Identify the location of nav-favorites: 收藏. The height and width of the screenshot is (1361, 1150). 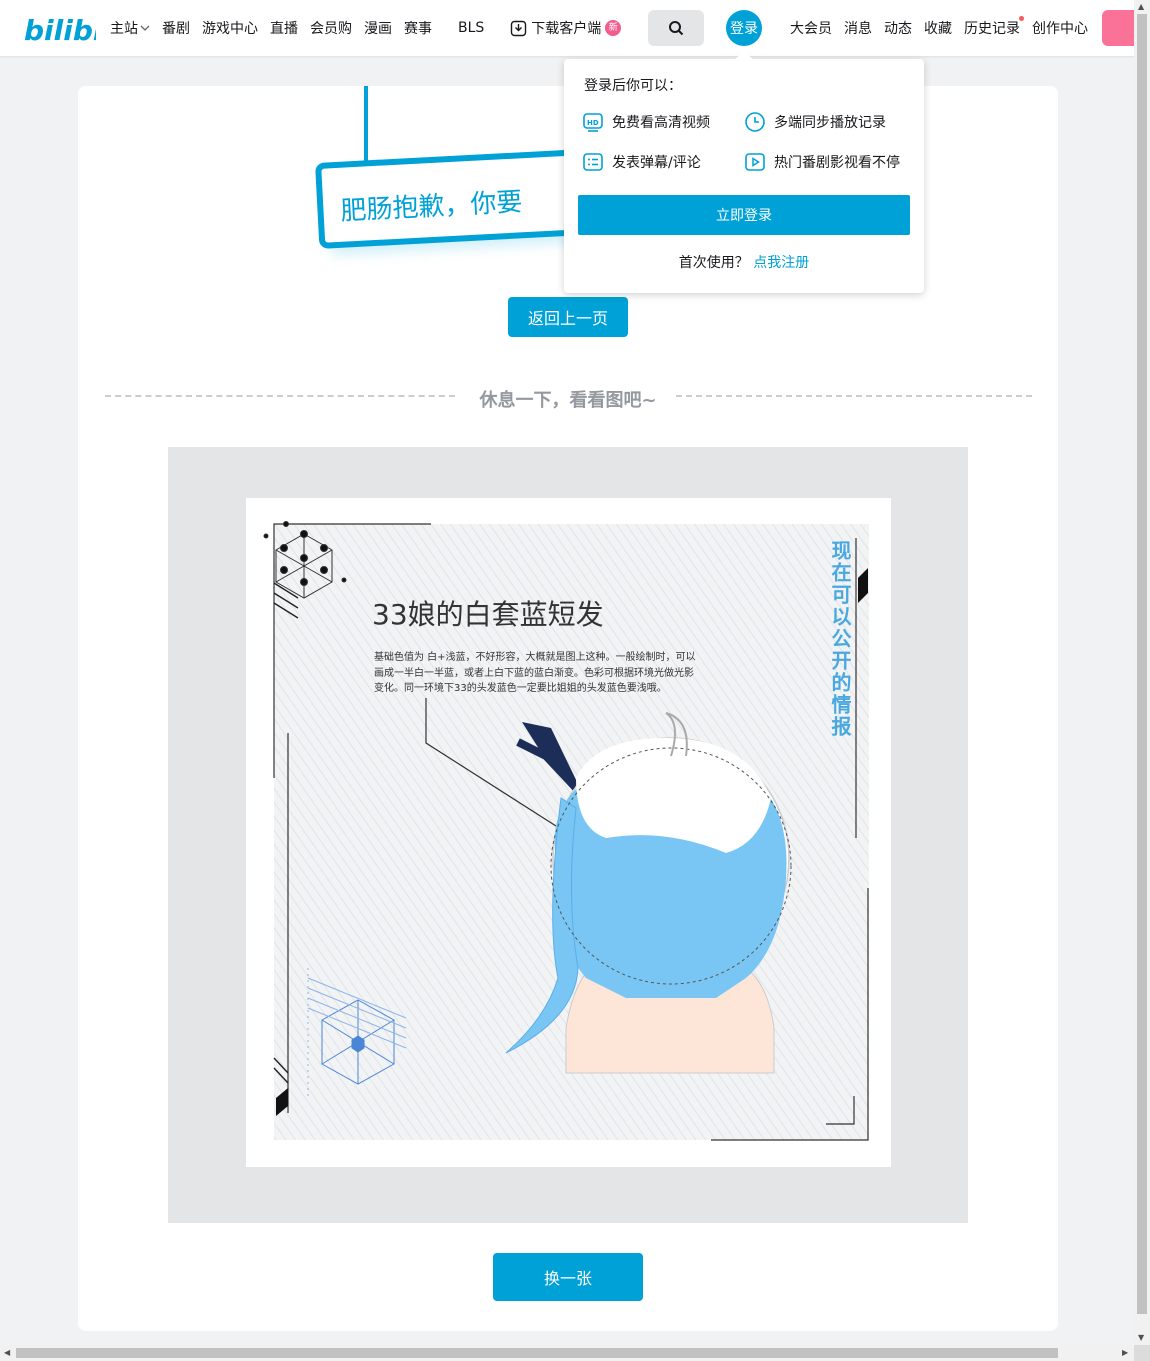
(938, 28).